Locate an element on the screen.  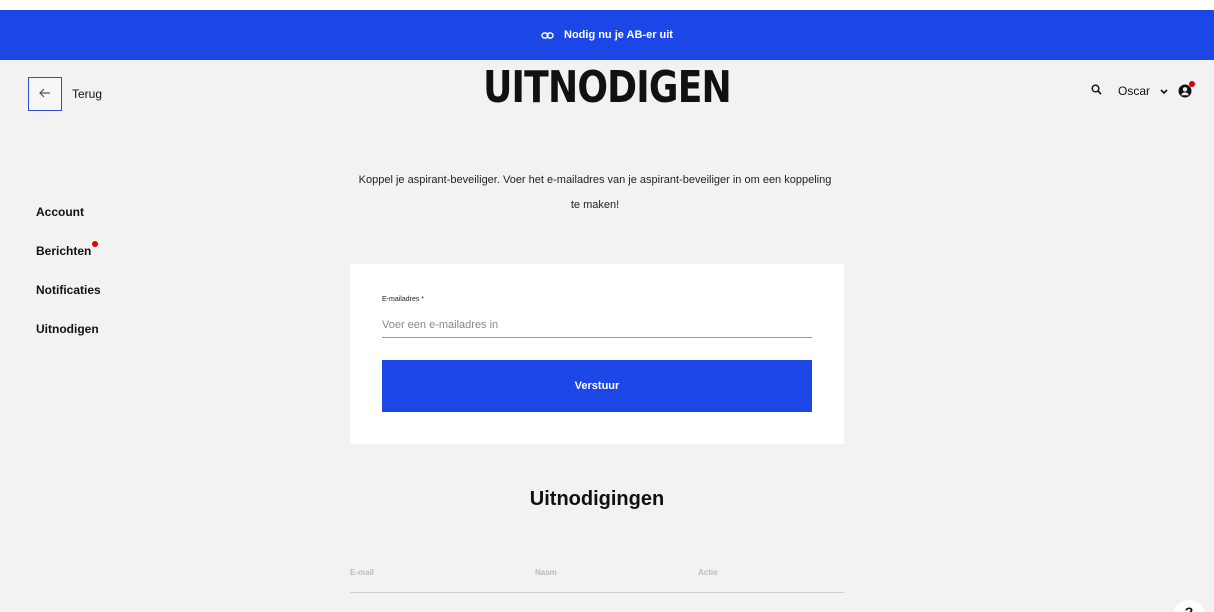
chevron-down-icon is located at coordinates (1164, 91).